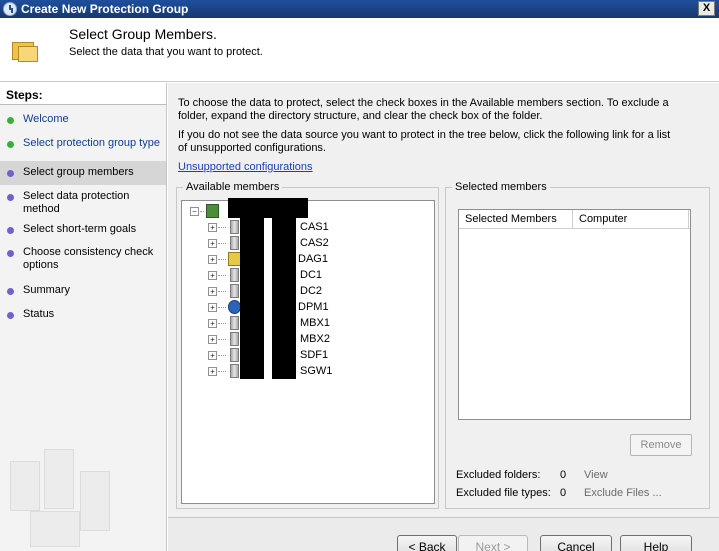  I want to click on cancel-button: Cancel, so click(576, 543).